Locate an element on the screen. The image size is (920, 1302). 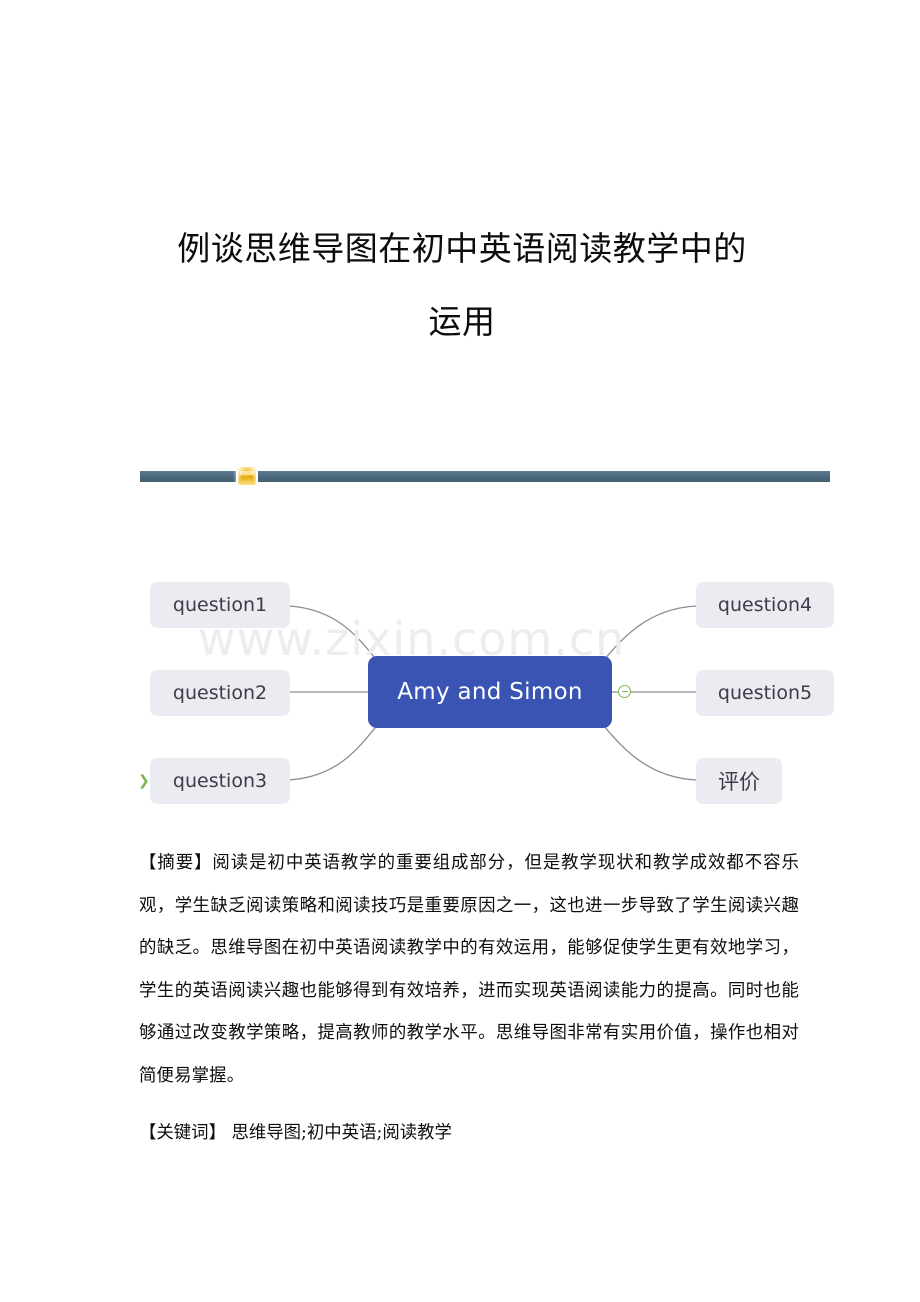
decorative-divider is located at coordinates (485, 476).